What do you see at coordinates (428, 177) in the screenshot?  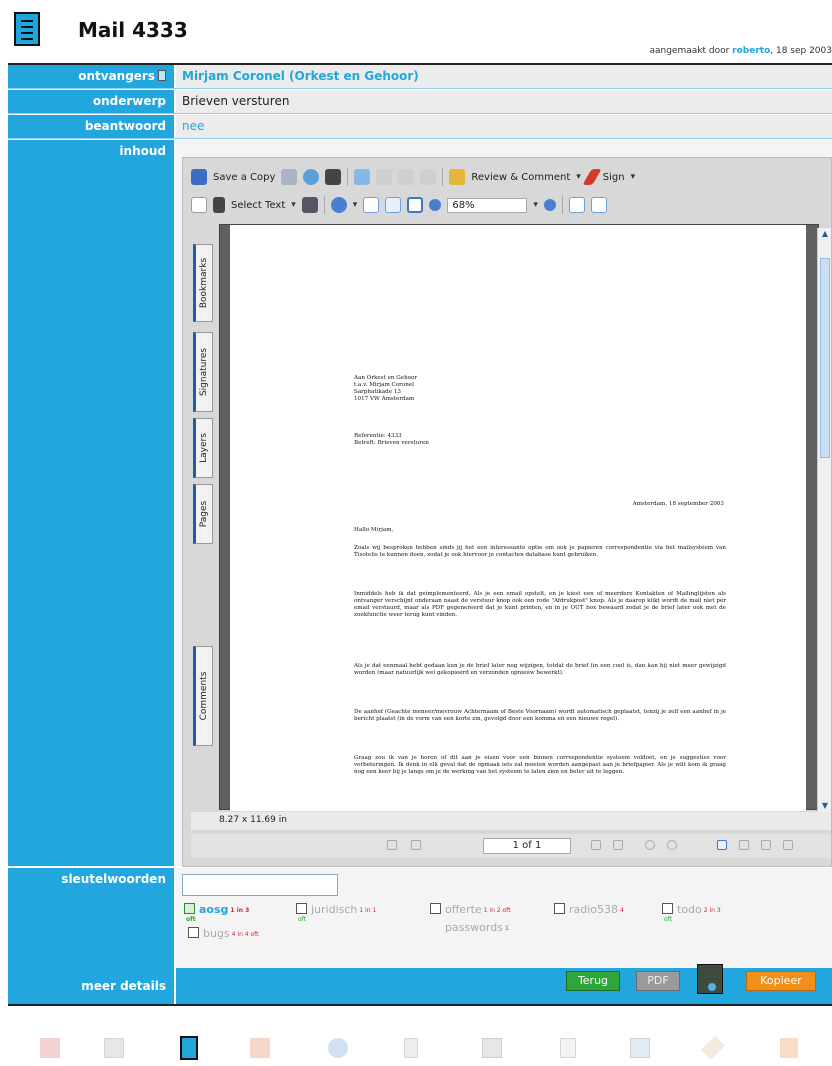 I see `copy-icon` at bounding box center [428, 177].